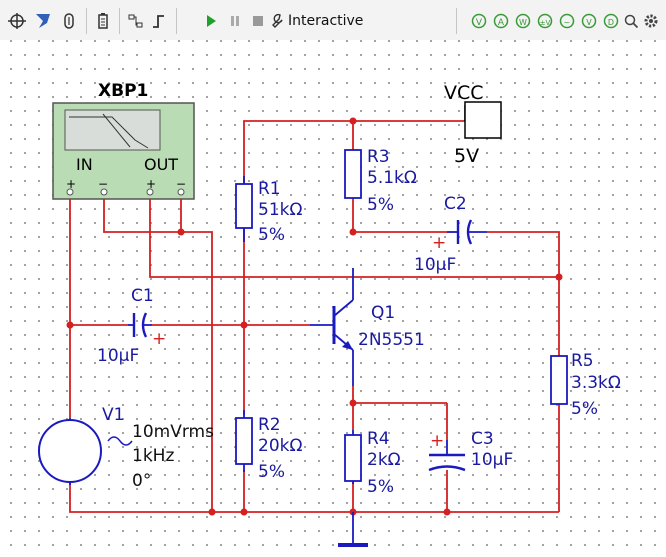 This screenshot has height=557, width=666. What do you see at coordinates (118, 356) in the screenshot?
I see `c1-value: 10µF` at bounding box center [118, 356].